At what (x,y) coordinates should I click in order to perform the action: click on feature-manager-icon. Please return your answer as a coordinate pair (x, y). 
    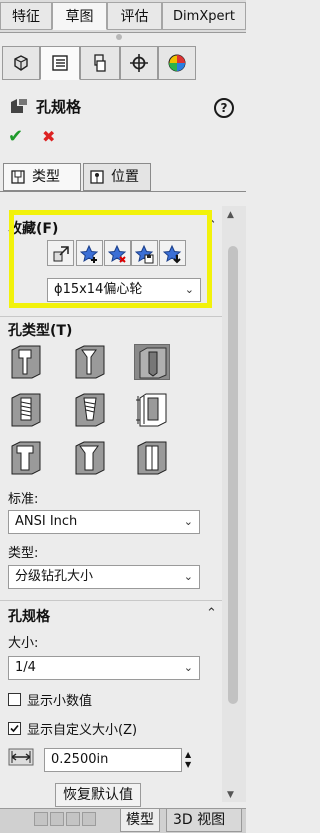
    Looking at the image, I should click on (21, 63).